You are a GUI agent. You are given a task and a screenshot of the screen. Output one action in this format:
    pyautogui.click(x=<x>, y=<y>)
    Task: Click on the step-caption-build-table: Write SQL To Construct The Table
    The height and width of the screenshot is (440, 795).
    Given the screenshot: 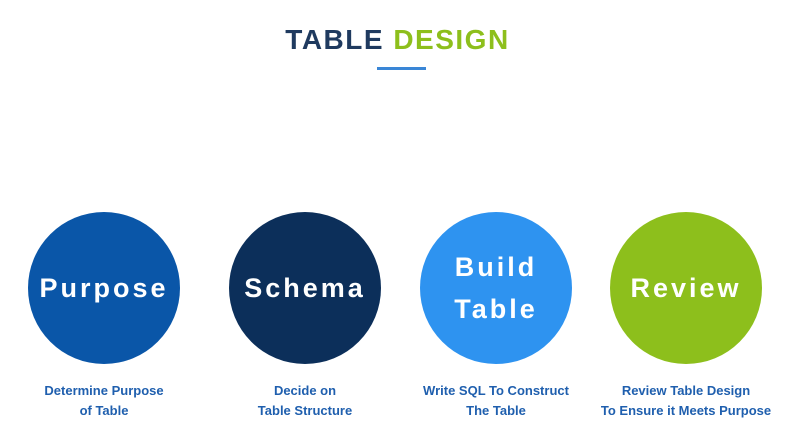 What is the action you would take?
    pyautogui.click(x=496, y=401)
    